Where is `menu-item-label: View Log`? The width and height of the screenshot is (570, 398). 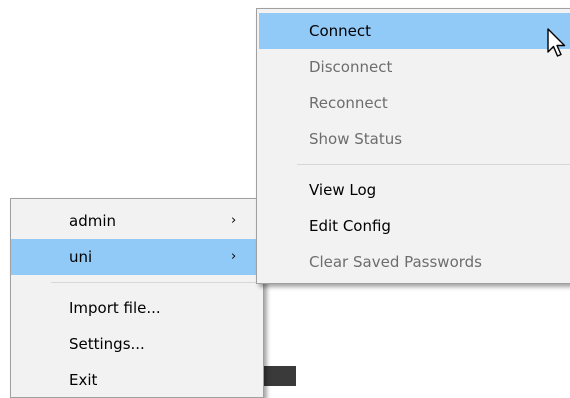 menu-item-label: View Log is located at coordinates (343, 190).